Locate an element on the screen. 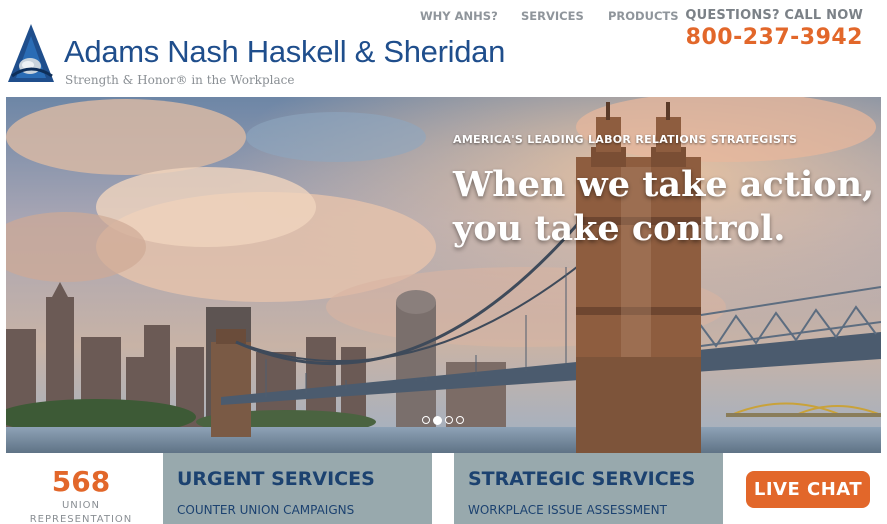 The width and height of the screenshot is (887, 524). brand-name: Adams Nash Haskell & Sheridan is located at coordinates (284, 51).